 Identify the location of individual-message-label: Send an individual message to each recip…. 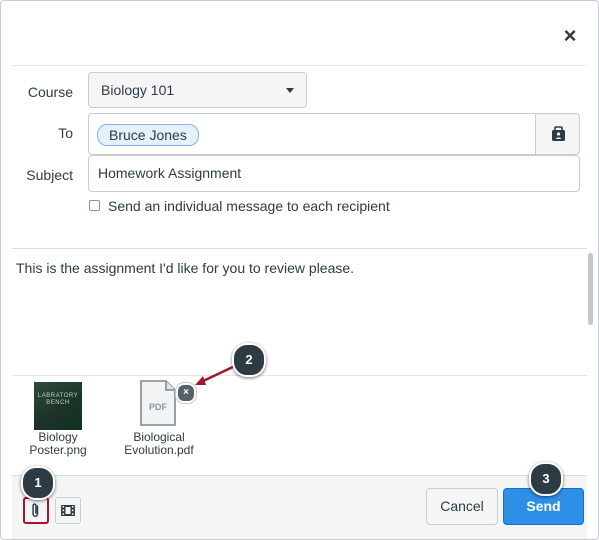
(249, 206).